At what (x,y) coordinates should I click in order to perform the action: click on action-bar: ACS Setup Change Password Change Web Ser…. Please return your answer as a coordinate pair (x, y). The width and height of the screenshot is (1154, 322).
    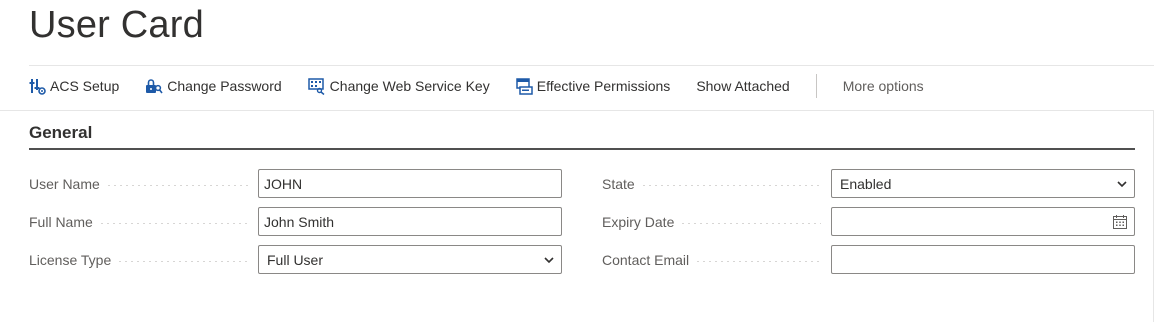
    Looking at the image, I should click on (476, 86).